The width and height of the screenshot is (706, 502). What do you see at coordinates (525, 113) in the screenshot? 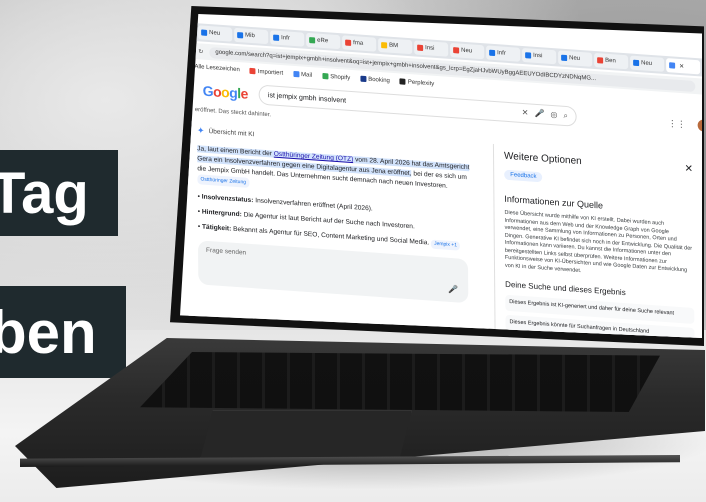
I see `clear-icon: ✕` at bounding box center [525, 113].